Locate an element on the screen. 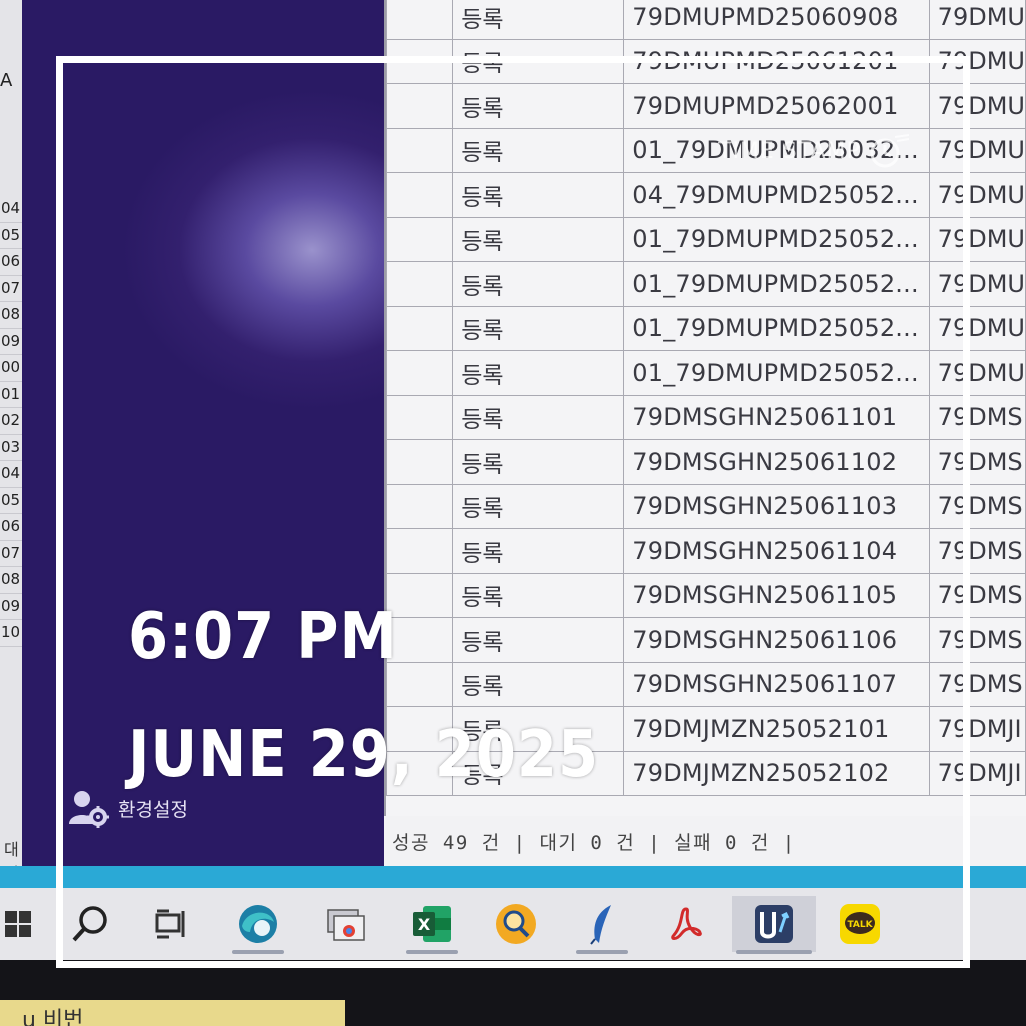  sticky-note: u 비번 is located at coordinates (172, 1013).